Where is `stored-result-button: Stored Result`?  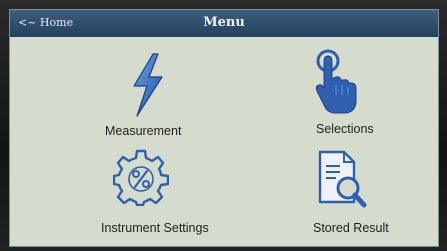
stored-result-button: Stored Result is located at coordinates (360, 194).